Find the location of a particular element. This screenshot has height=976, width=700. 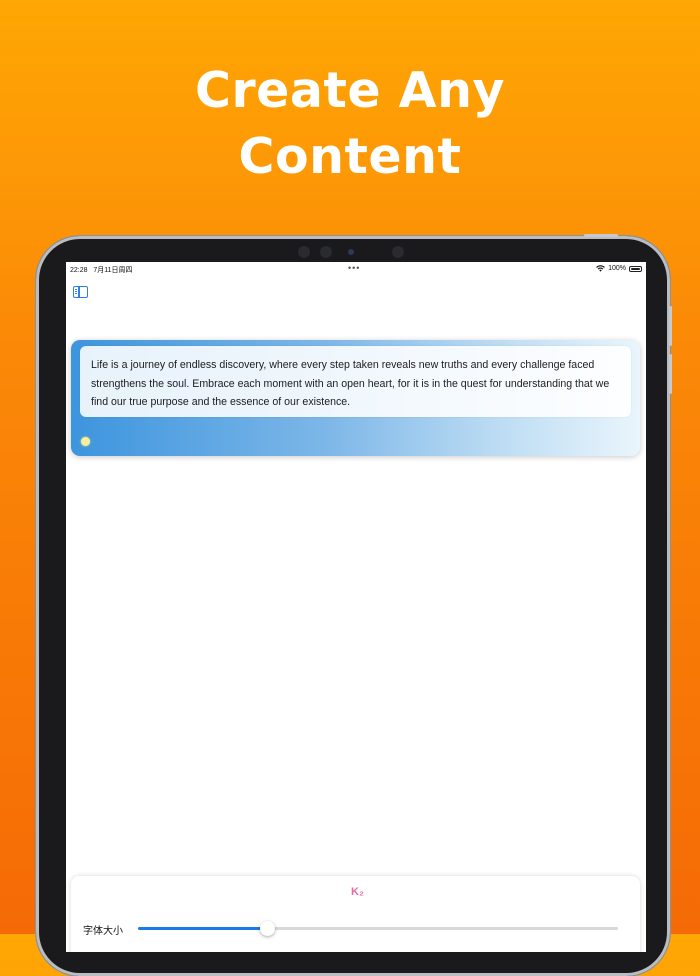

marketing-headline: Create Any Content is located at coordinates (350, 124).